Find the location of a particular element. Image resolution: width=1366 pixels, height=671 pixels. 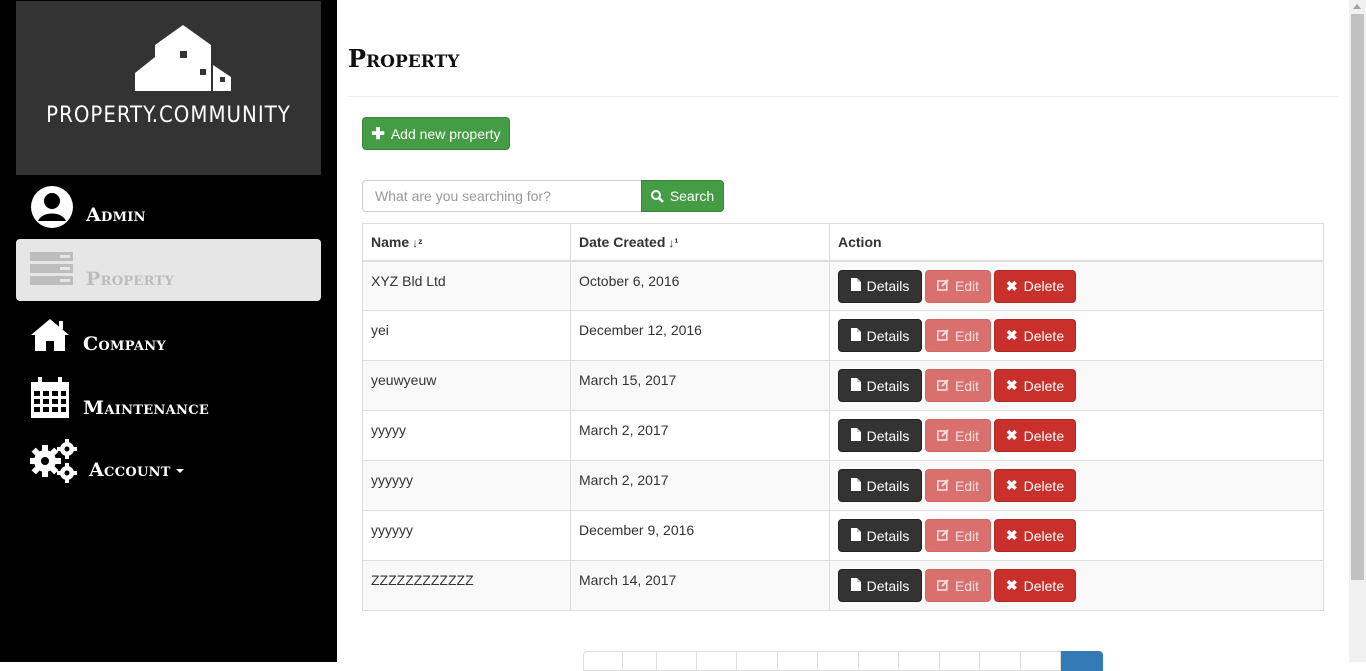

scroll-up-arrow-icon is located at coordinates (1357, 6).